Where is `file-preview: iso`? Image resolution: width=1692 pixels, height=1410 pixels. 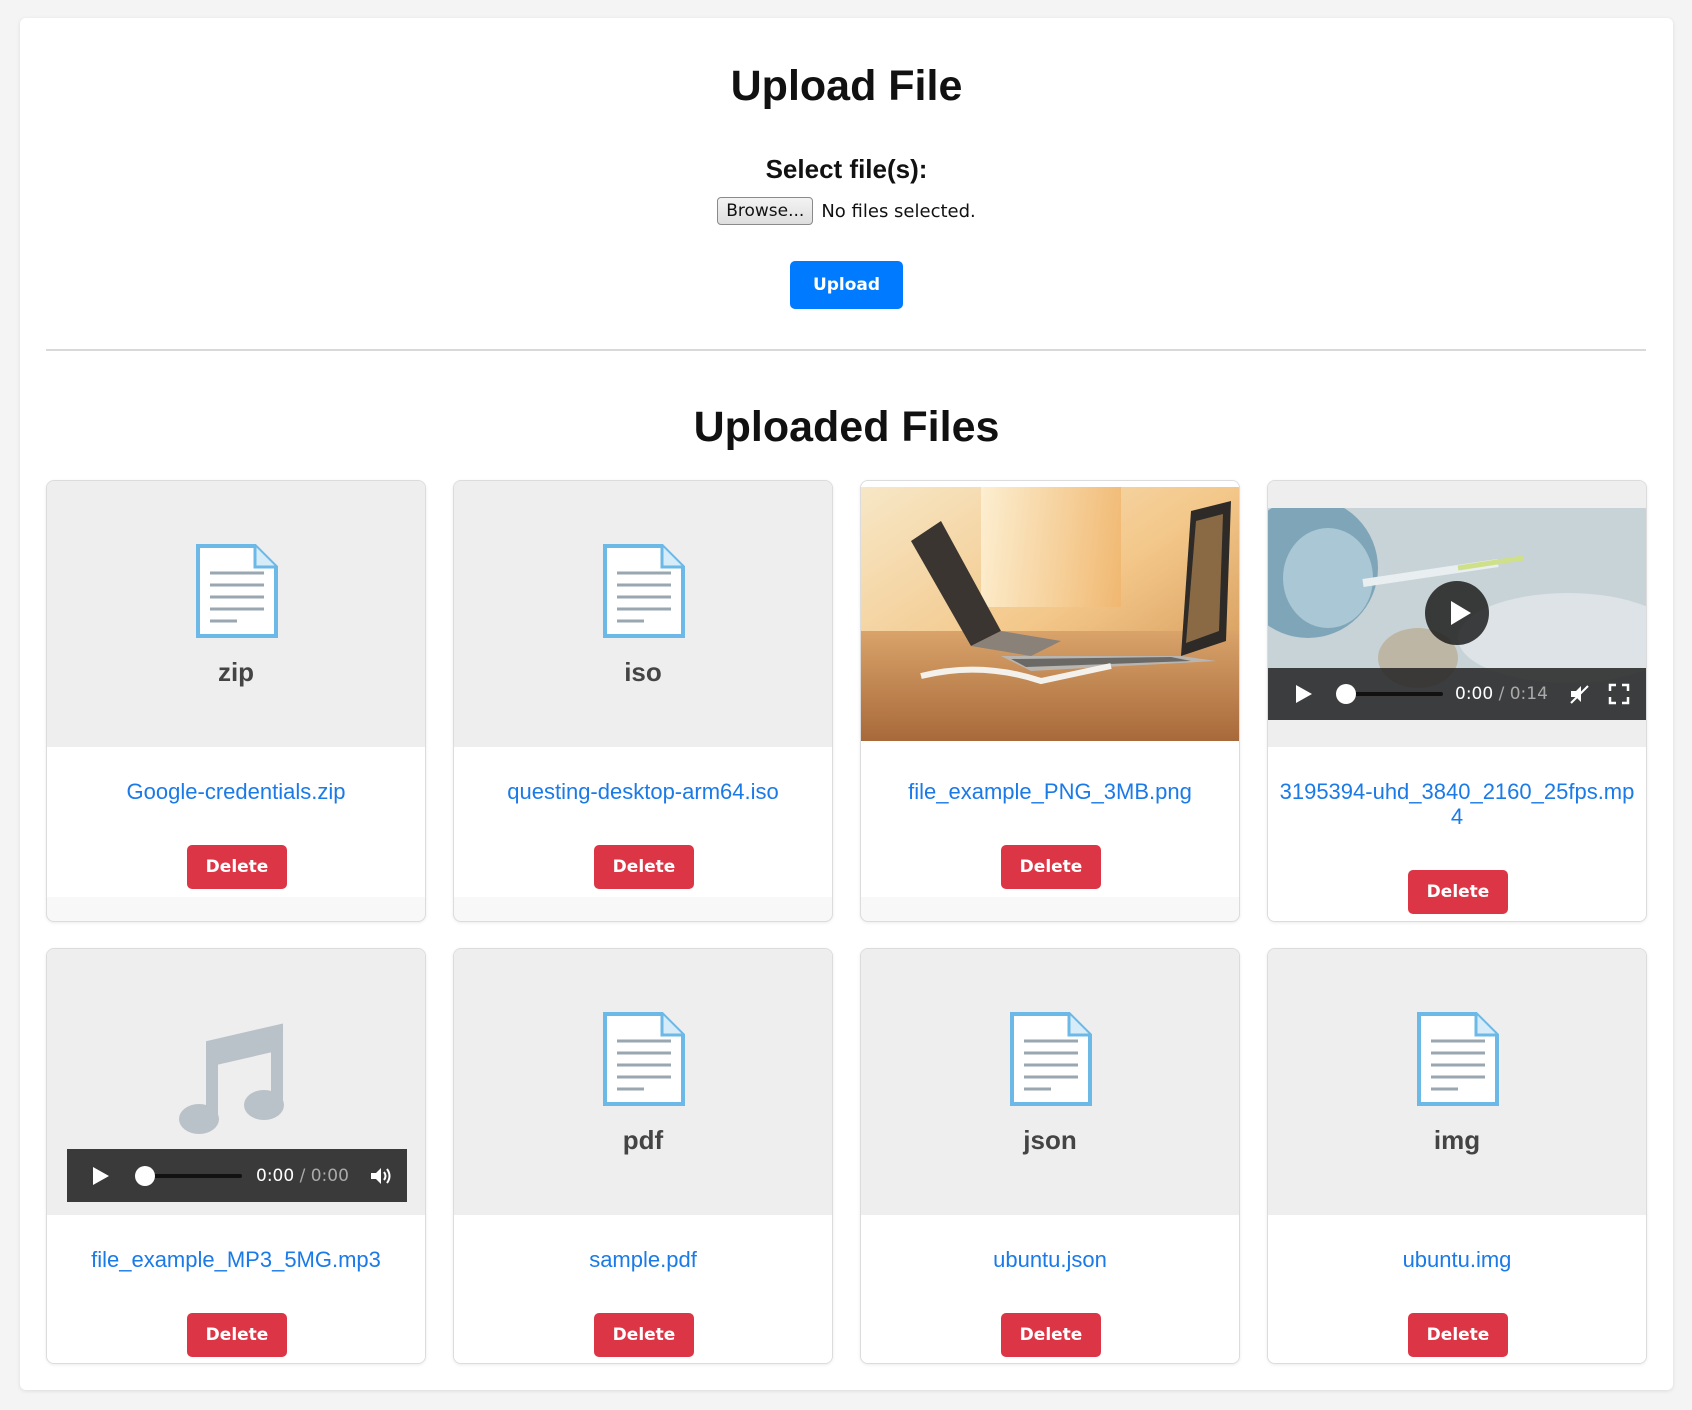
file-preview: iso is located at coordinates (643, 614).